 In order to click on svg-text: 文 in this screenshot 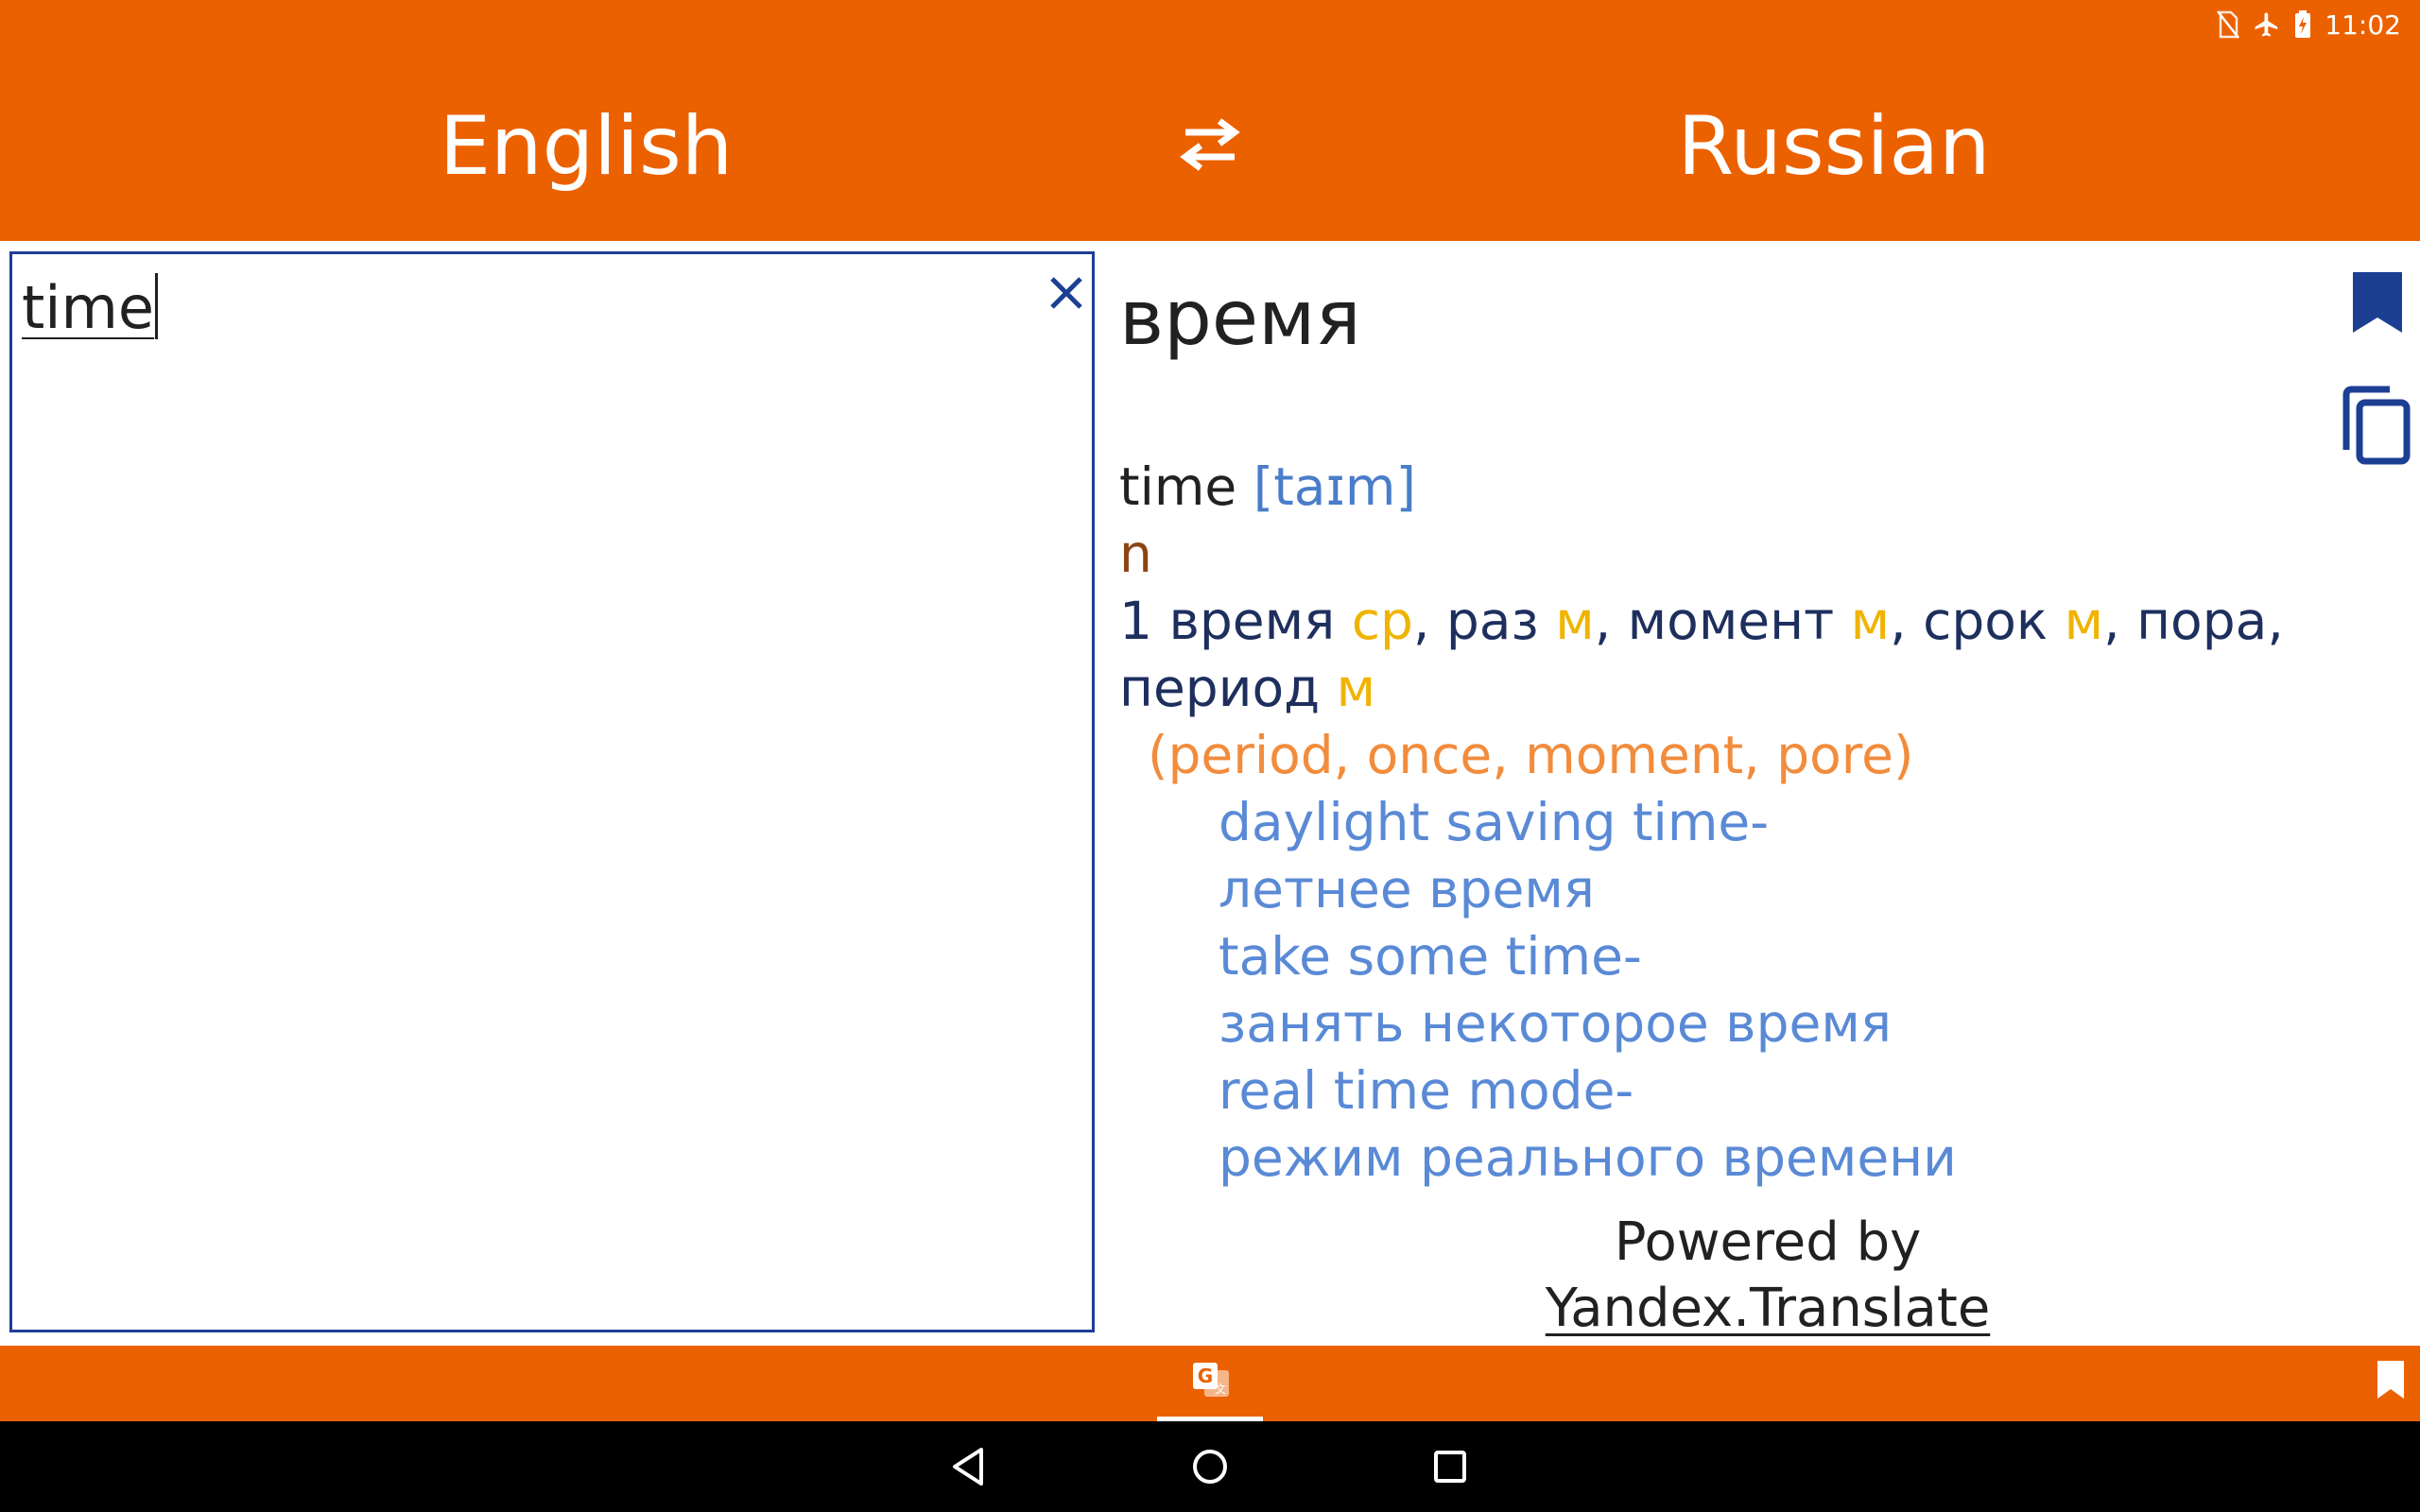, I will do `click(1220, 1389)`.